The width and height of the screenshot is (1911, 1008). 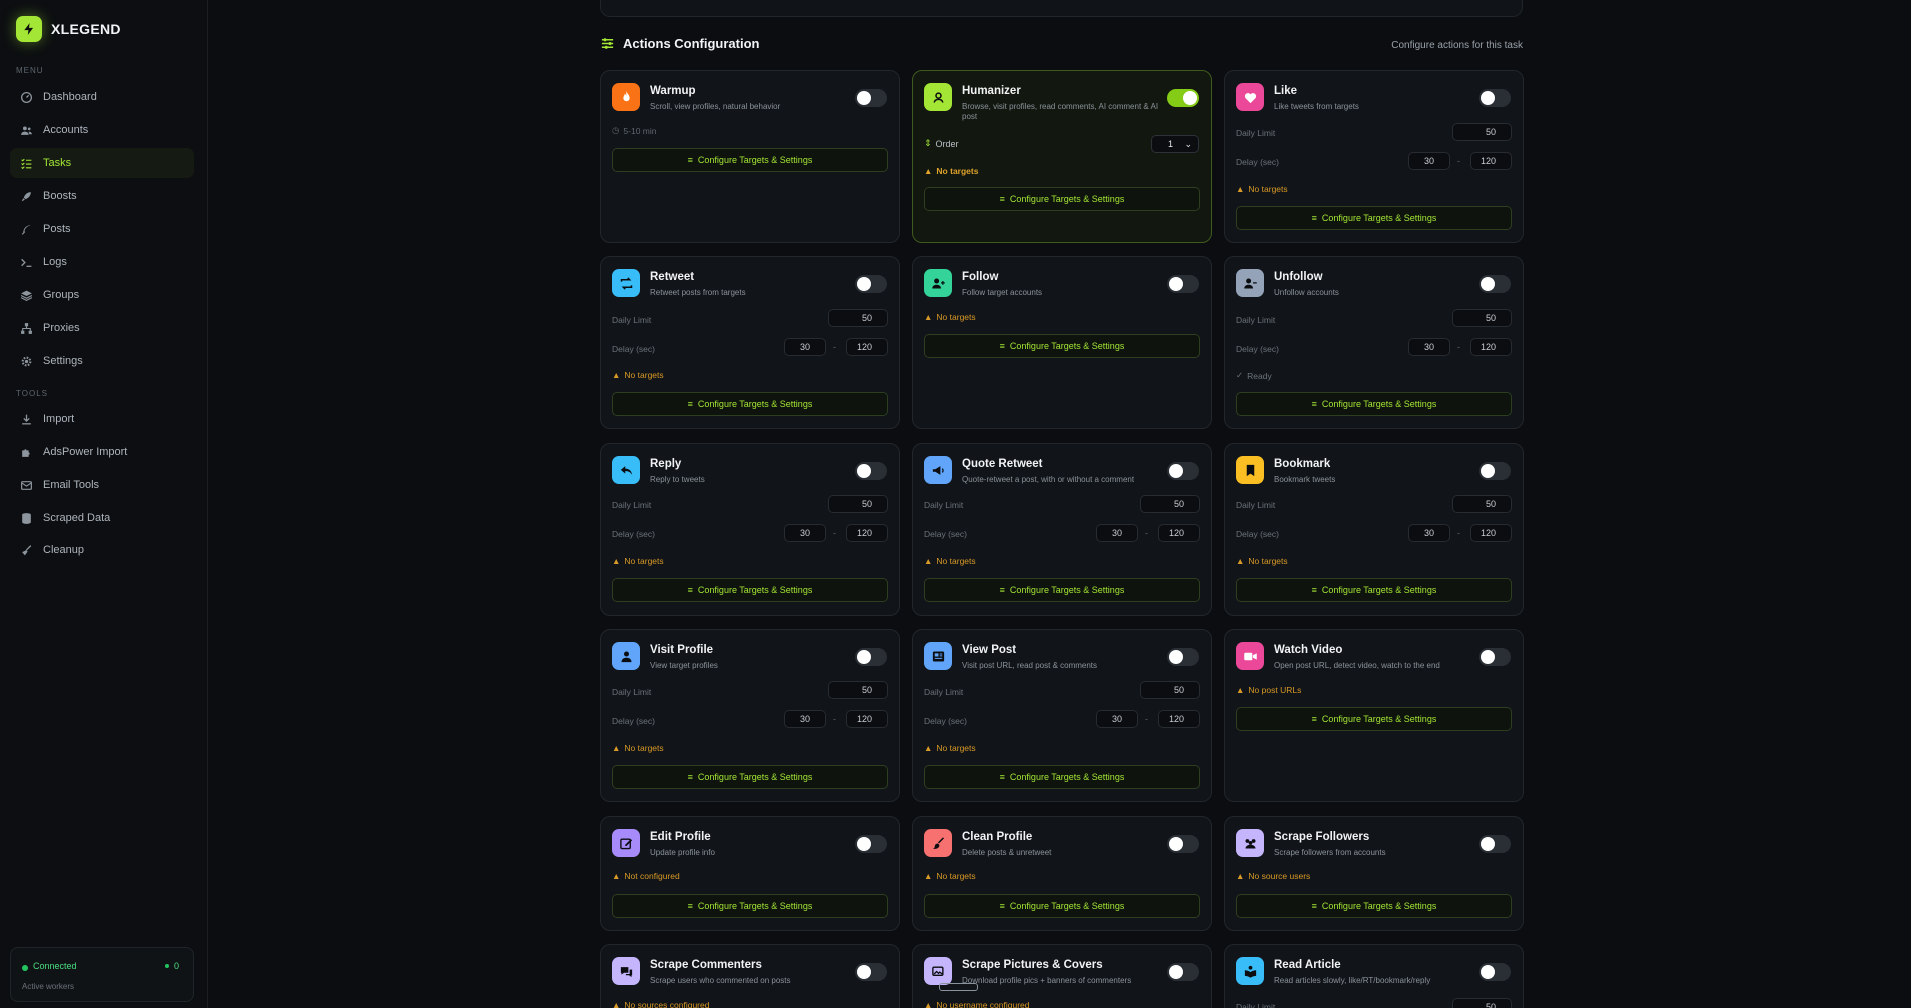 What do you see at coordinates (1183, 98) in the screenshot?
I see `humanizer-toggle` at bounding box center [1183, 98].